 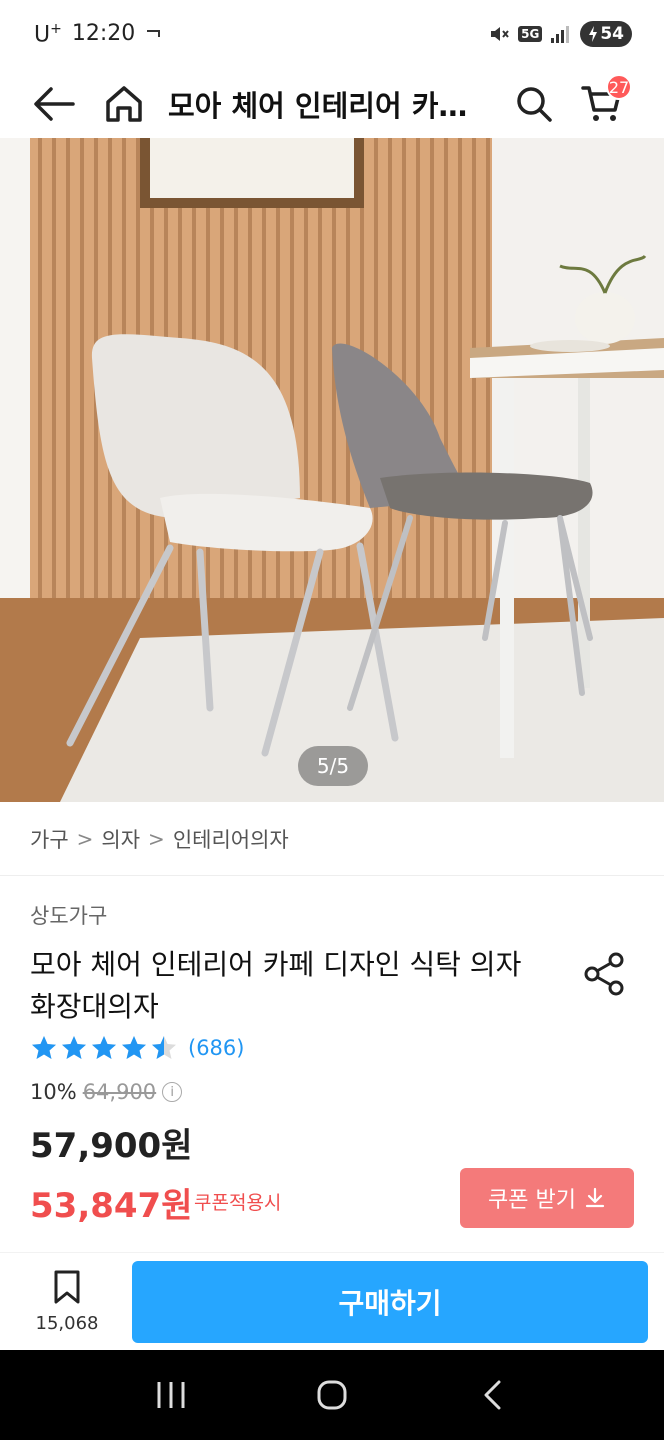 I want to click on coupon-price: 53,847원, so click(x=111, y=1206).